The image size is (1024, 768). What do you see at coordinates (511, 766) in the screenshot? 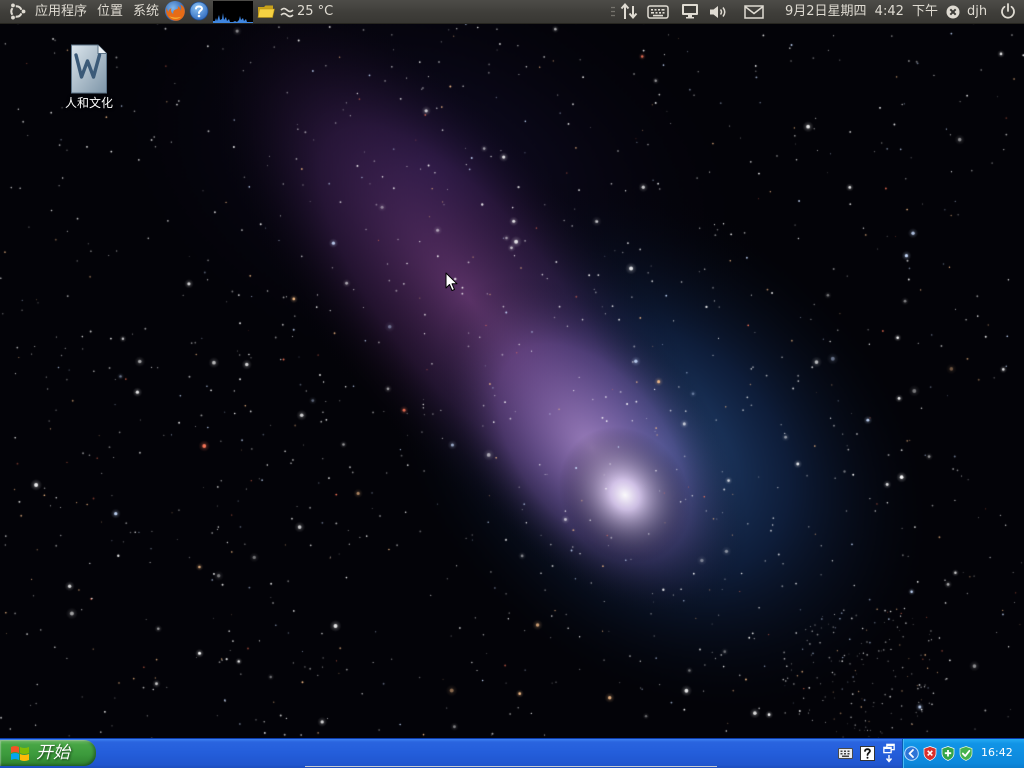
I see `viewport-edge-line` at bounding box center [511, 766].